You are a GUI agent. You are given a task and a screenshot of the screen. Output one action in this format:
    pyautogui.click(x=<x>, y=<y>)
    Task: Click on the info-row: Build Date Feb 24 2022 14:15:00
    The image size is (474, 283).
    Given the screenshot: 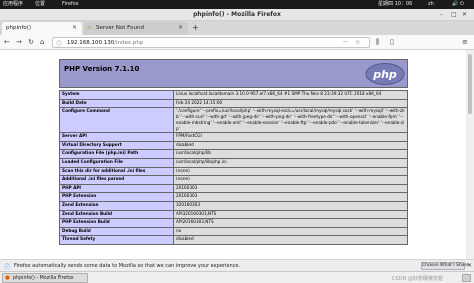 What is the action you would take?
    pyautogui.click(x=233, y=103)
    